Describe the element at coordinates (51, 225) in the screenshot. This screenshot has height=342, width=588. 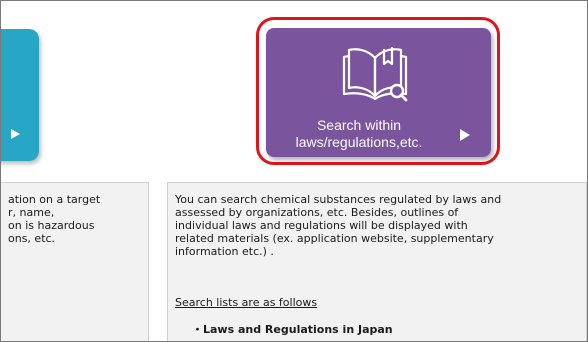
I see `left-panel-line: on is hazardous` at that location.